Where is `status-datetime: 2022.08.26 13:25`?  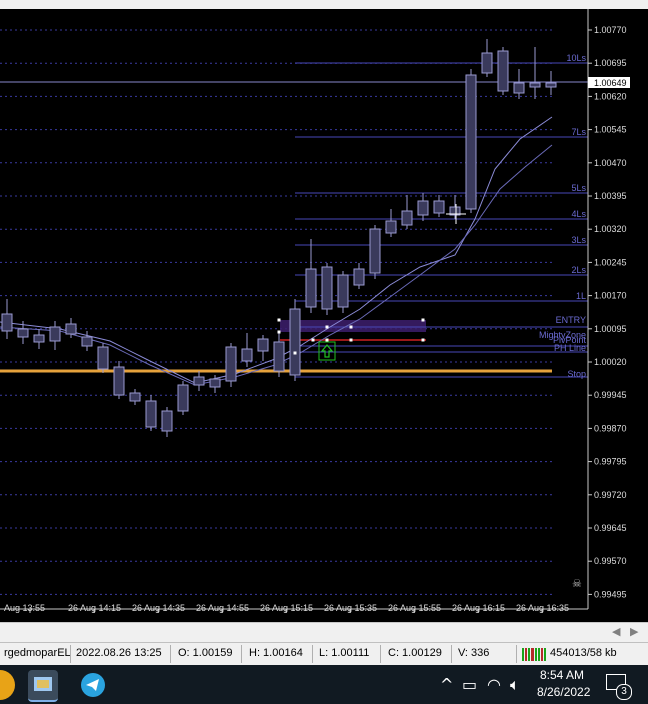 status-datetime: 2022.08.26 13:25 is located at coordinates (119, 653).